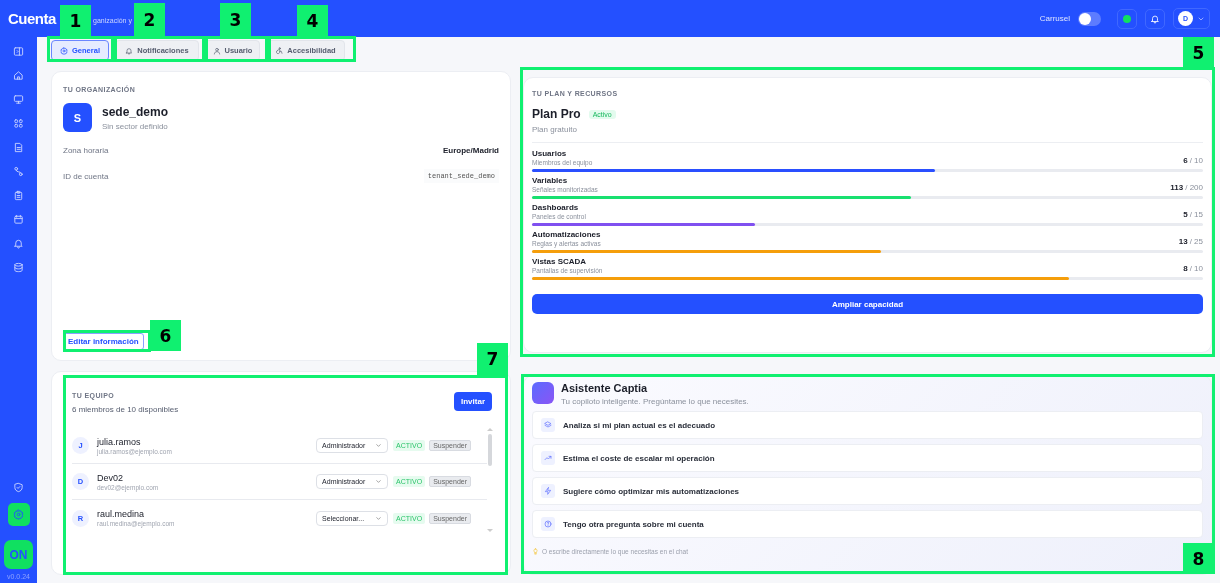 The width and height of the screenshot is (1220, 583). I want to click on usage-count: 6, so click(1185, 160).